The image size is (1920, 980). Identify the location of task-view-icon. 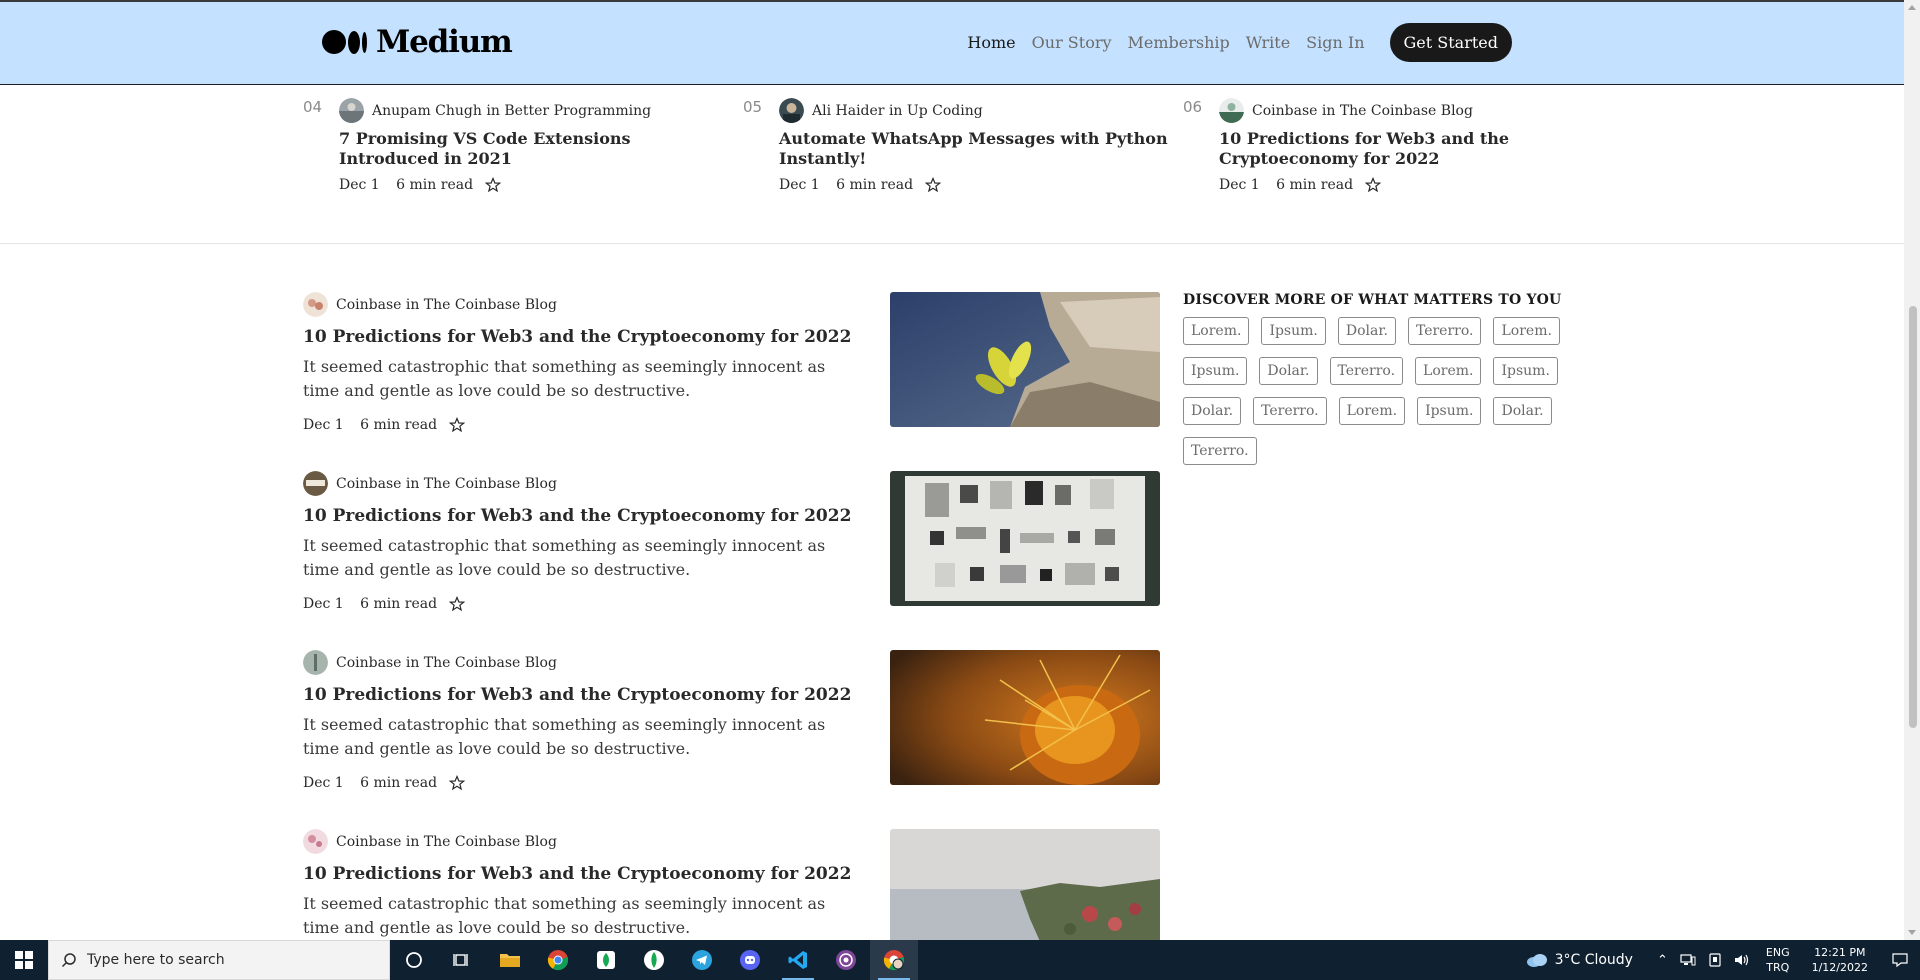
(460, 960).